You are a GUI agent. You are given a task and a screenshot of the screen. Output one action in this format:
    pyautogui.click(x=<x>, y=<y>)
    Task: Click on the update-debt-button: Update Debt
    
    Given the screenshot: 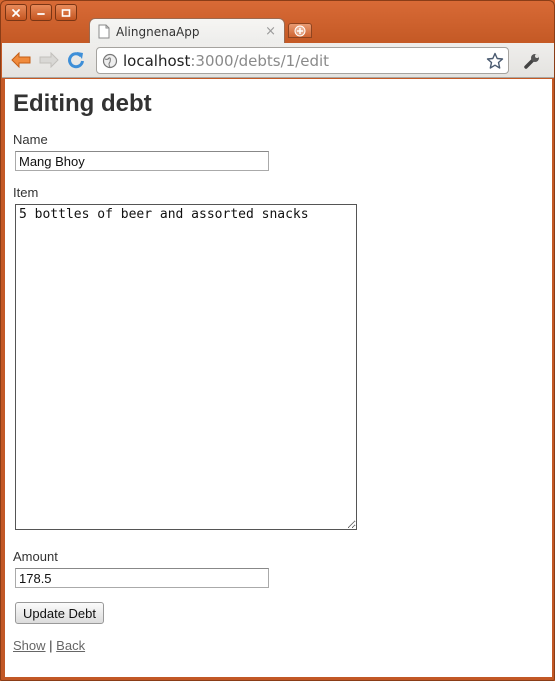 What is the action you would take?
    pyautogui.click(x=59, y=613)
    